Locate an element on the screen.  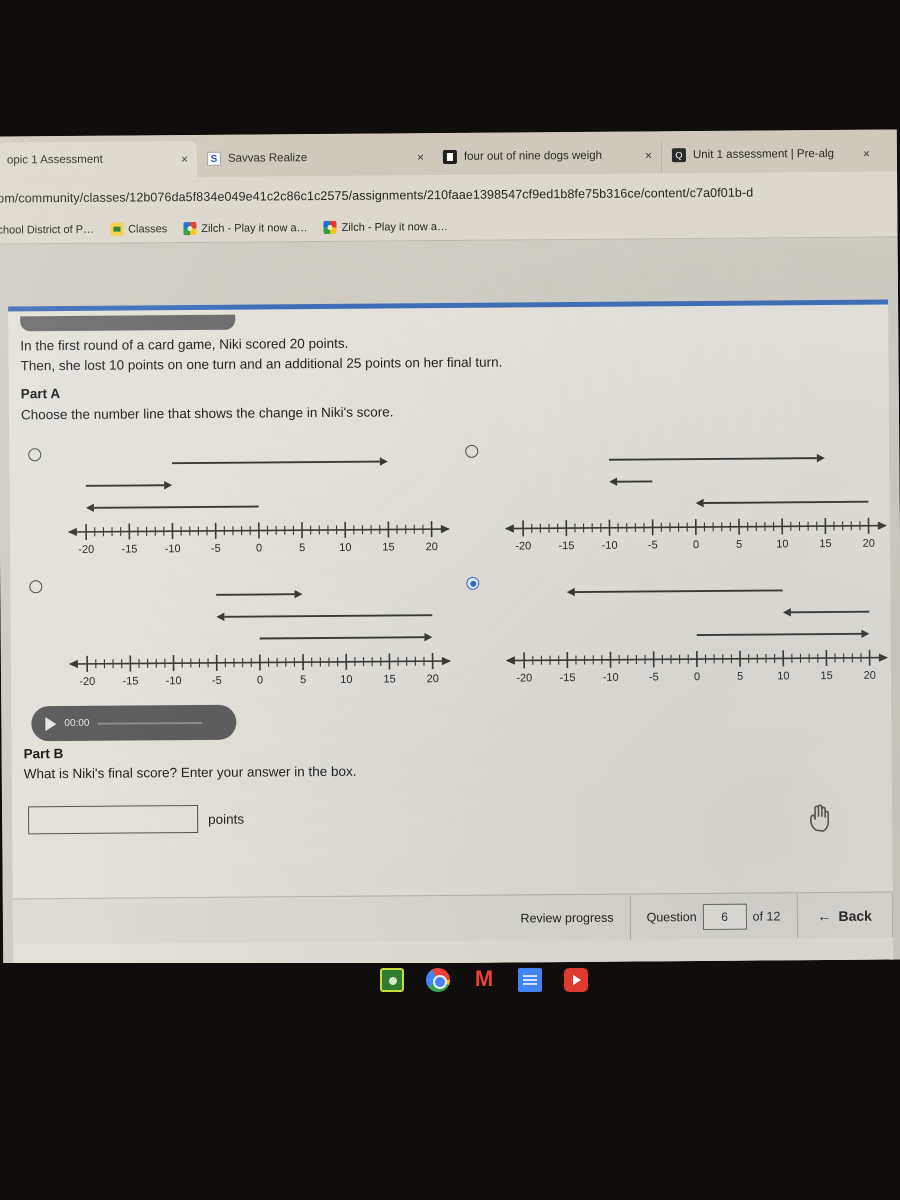
part-b-label: Part B is located at coordinates (43, 754).